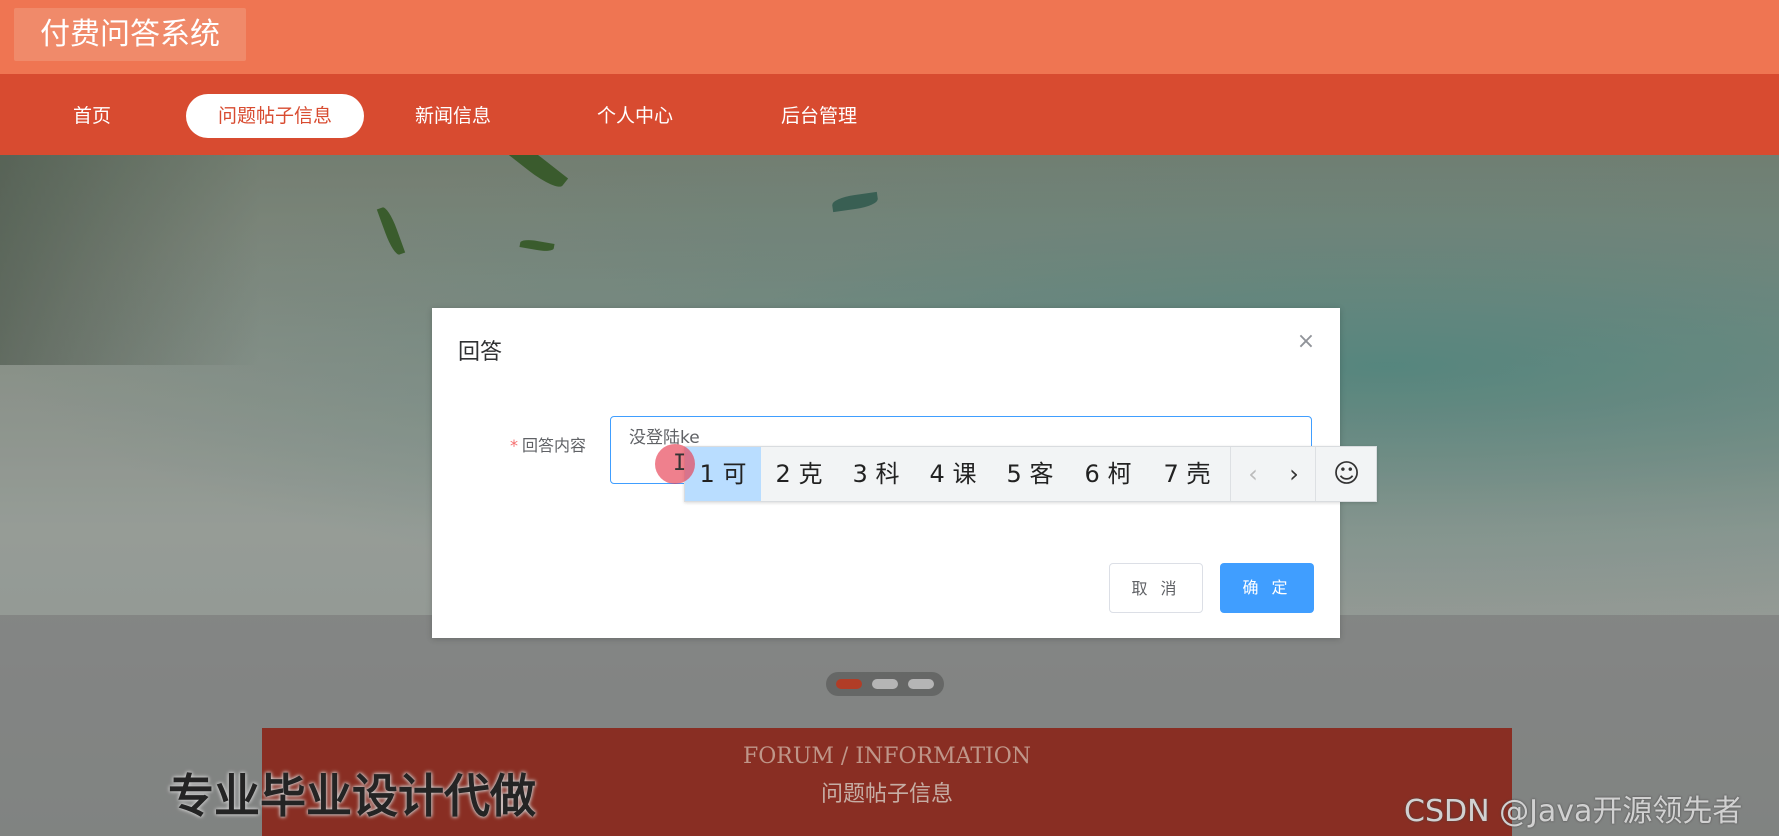 The width and height of the screenshot is (1779, 836). What do you see at coordinates (889, 114) in the screenshot?
I see `main-nav: 首页 问题帖子信息 新闻信息 个人中心 后台管理` at bounding box center [889, 114].